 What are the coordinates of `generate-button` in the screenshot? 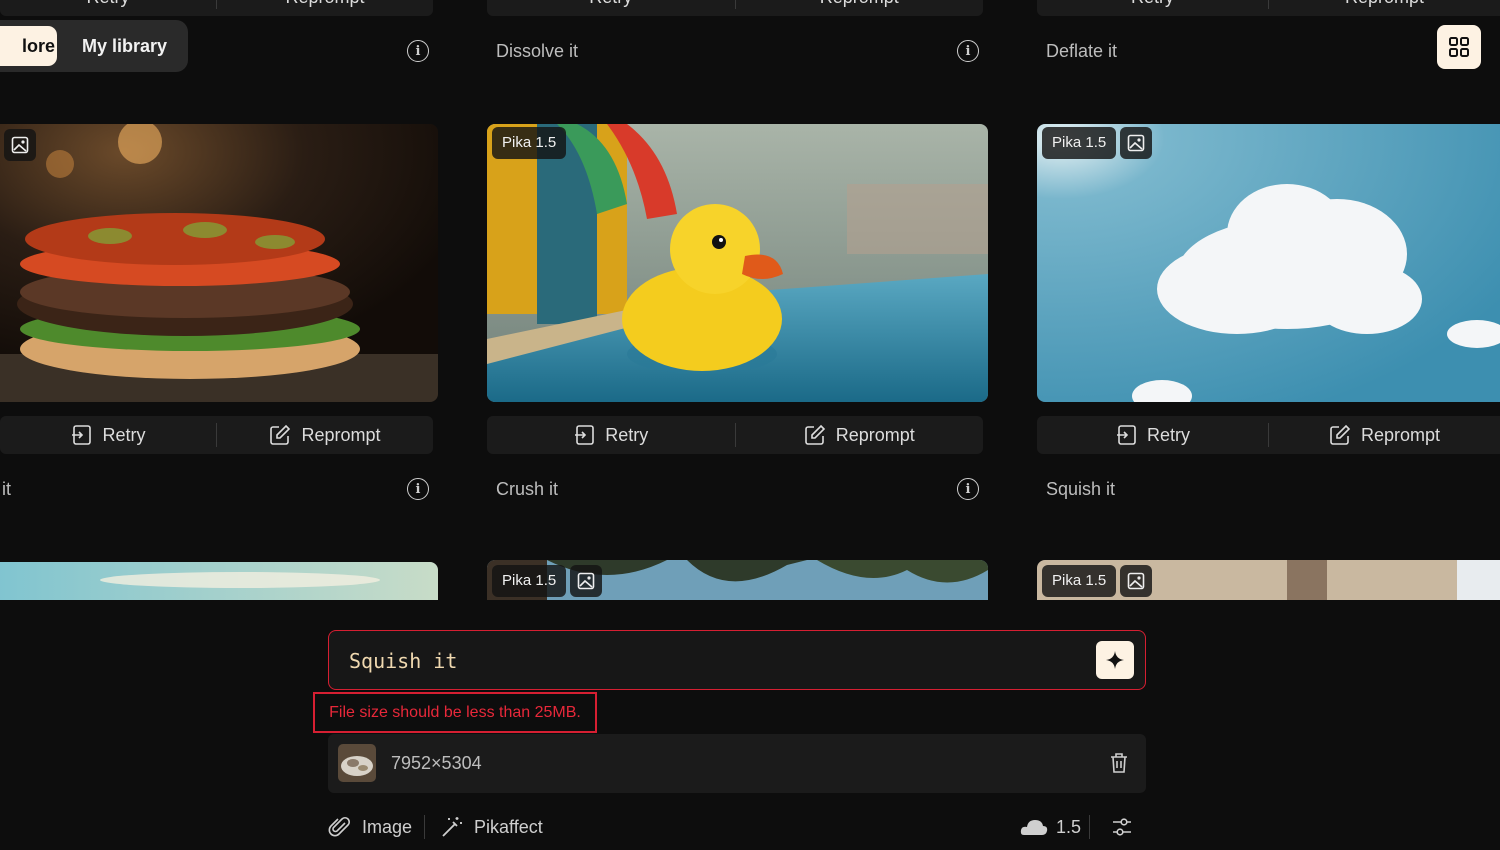 It's located at (1115, 660).